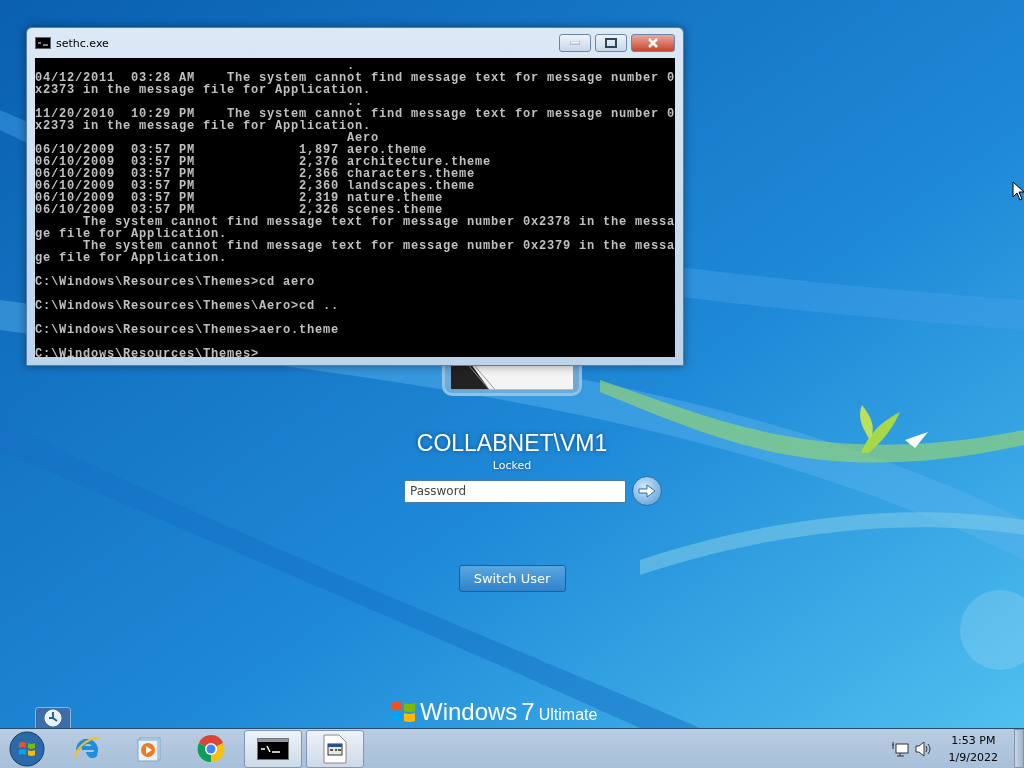 Image resolution: width=1024 pixels, height=768 pixels. Describe the element at coordinates (355, 78) in the screenshot. I see `console-line: 04/12/2011 03:28 AM The system cannot find message text for message number 0` at that location.